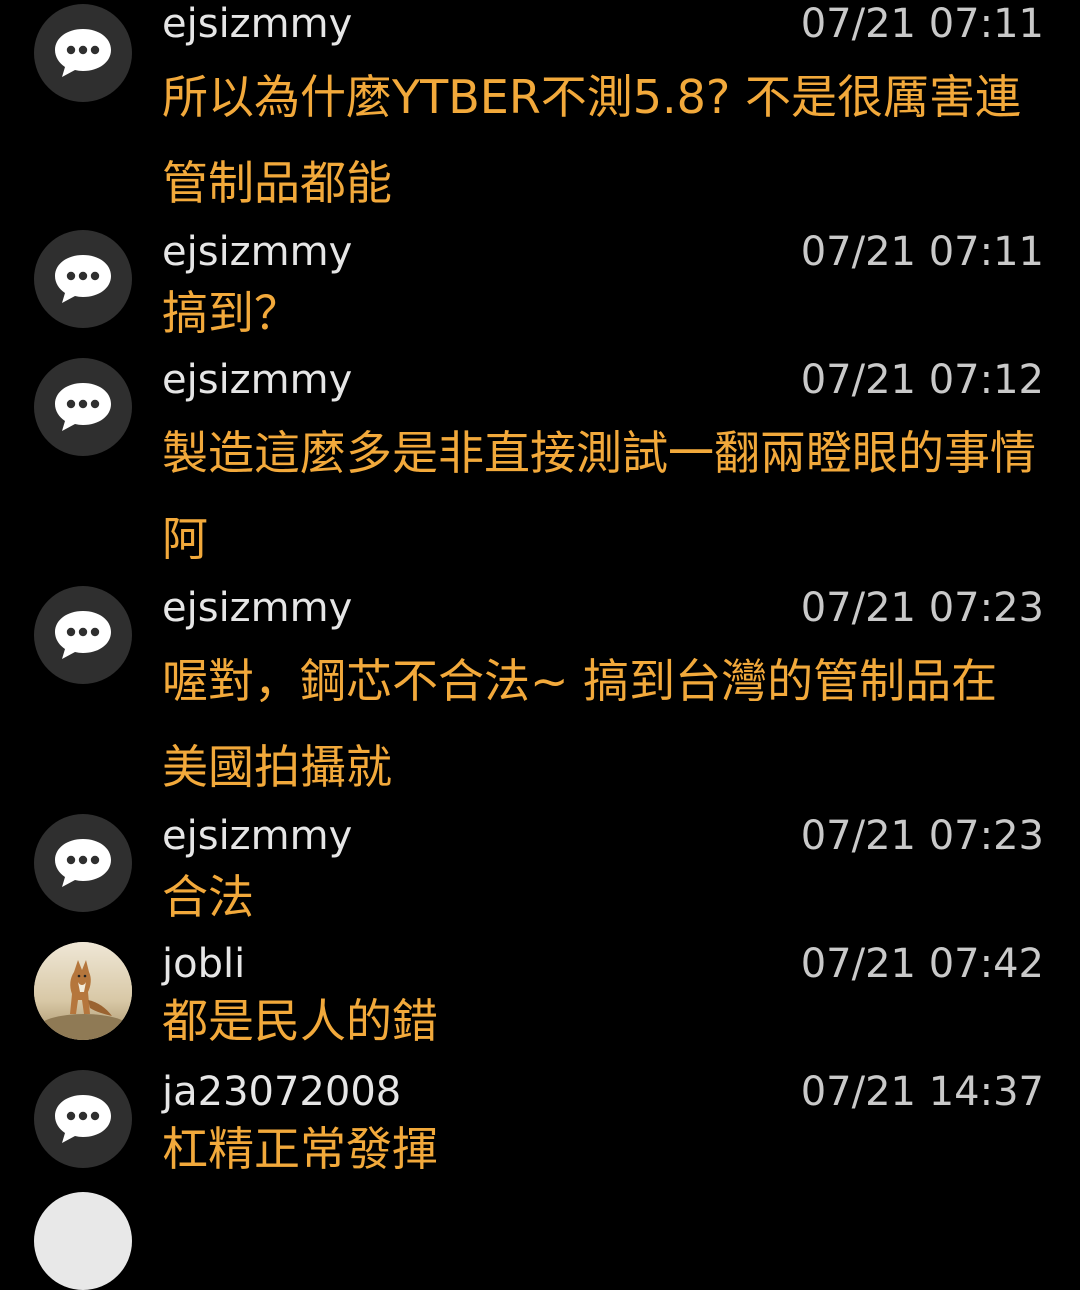 This screenshot has width=1080, height=1290. Describe the element at coordinates (599, 496) in the screenshot. I see `comment-text: 製造這麼多是非直接測試一翻兩瞪眼的事情阿` at that location.